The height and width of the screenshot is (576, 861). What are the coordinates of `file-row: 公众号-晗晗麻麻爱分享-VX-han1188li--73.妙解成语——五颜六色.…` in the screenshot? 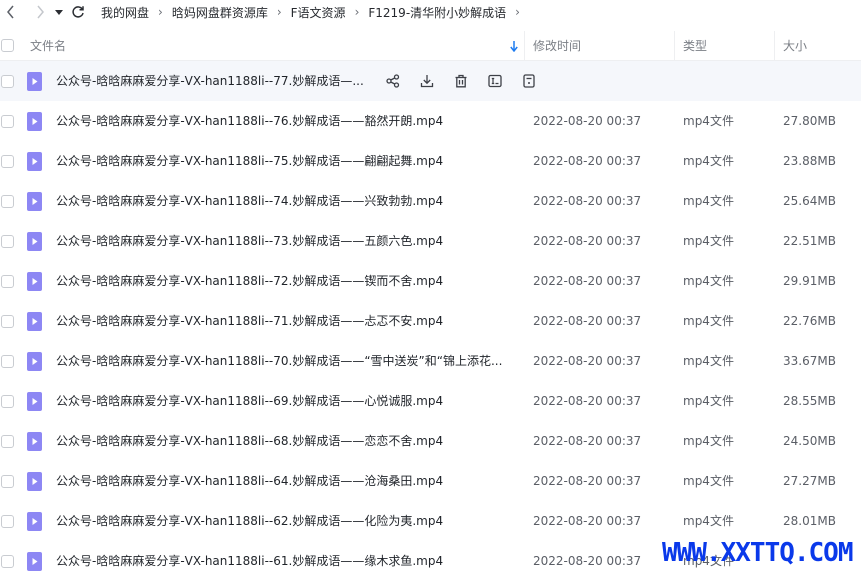 It's located at (430, 241).